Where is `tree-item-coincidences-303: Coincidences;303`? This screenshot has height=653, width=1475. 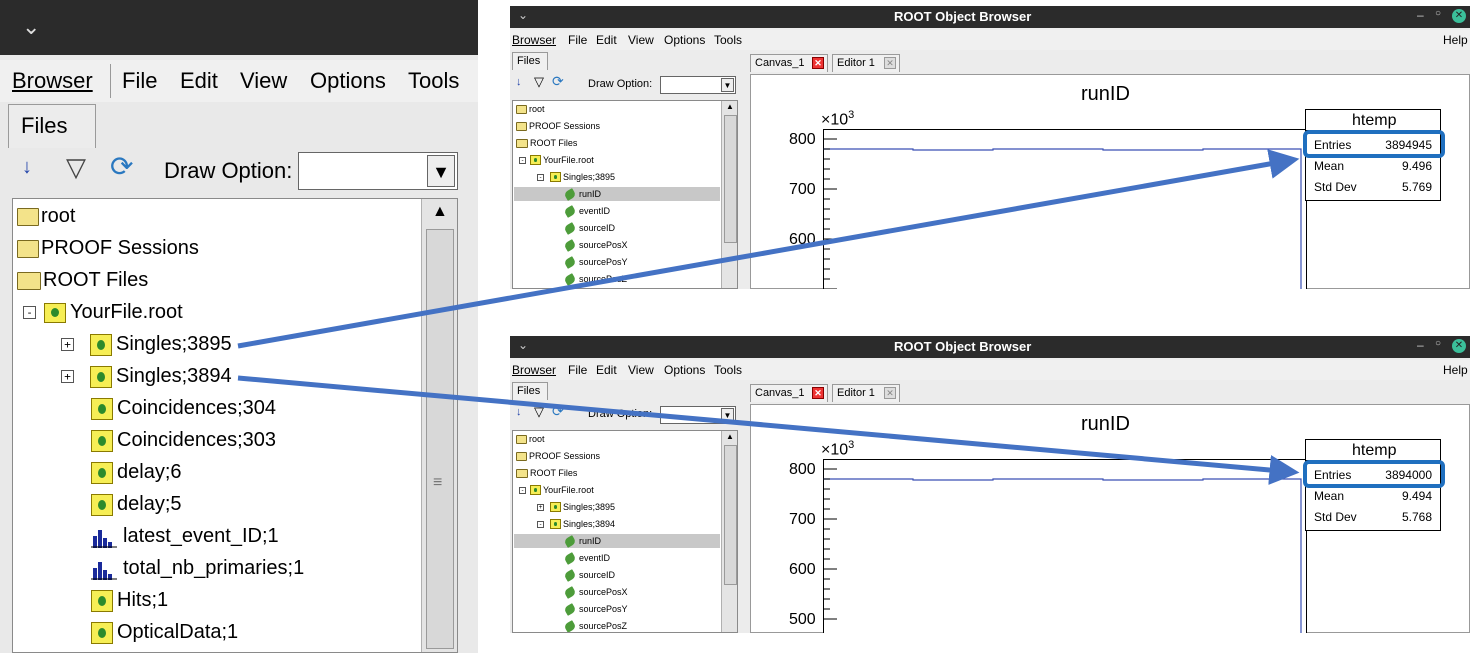 tree-item-coincidences-303: Coincidences;303 is located at coordinates (183, 440).